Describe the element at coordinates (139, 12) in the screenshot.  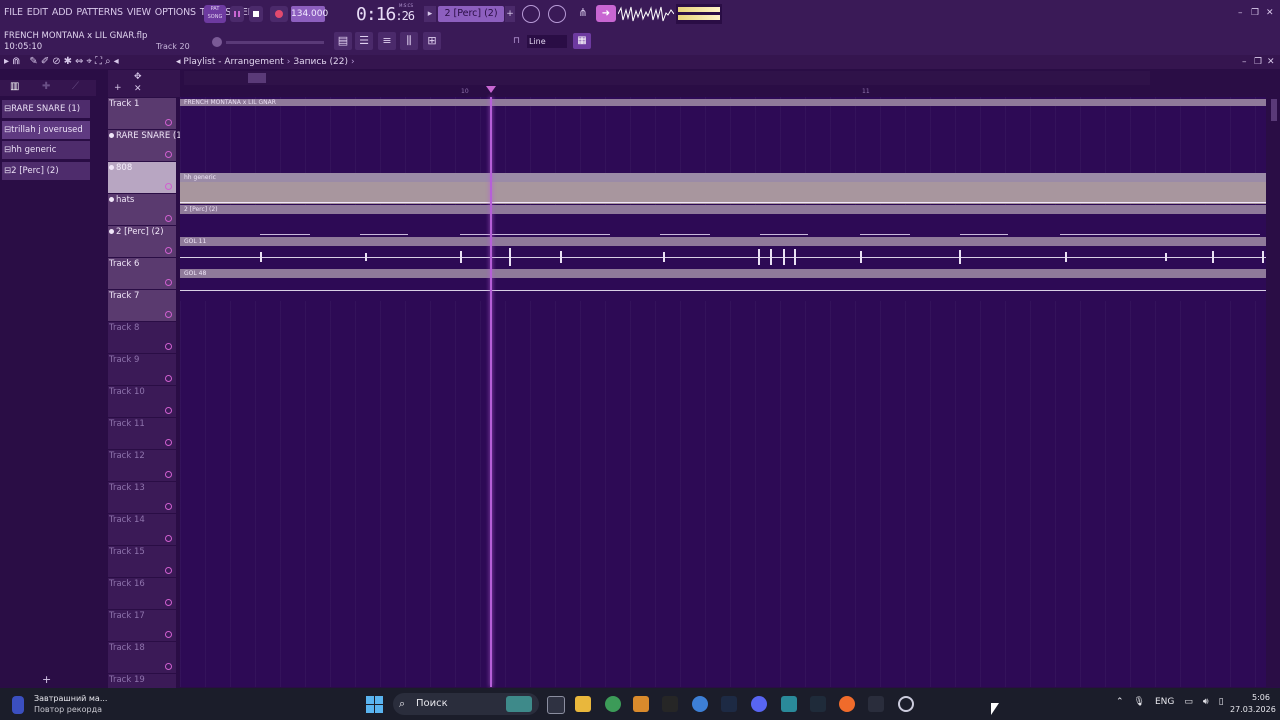
I see `menu-view: VIEW` at that location.